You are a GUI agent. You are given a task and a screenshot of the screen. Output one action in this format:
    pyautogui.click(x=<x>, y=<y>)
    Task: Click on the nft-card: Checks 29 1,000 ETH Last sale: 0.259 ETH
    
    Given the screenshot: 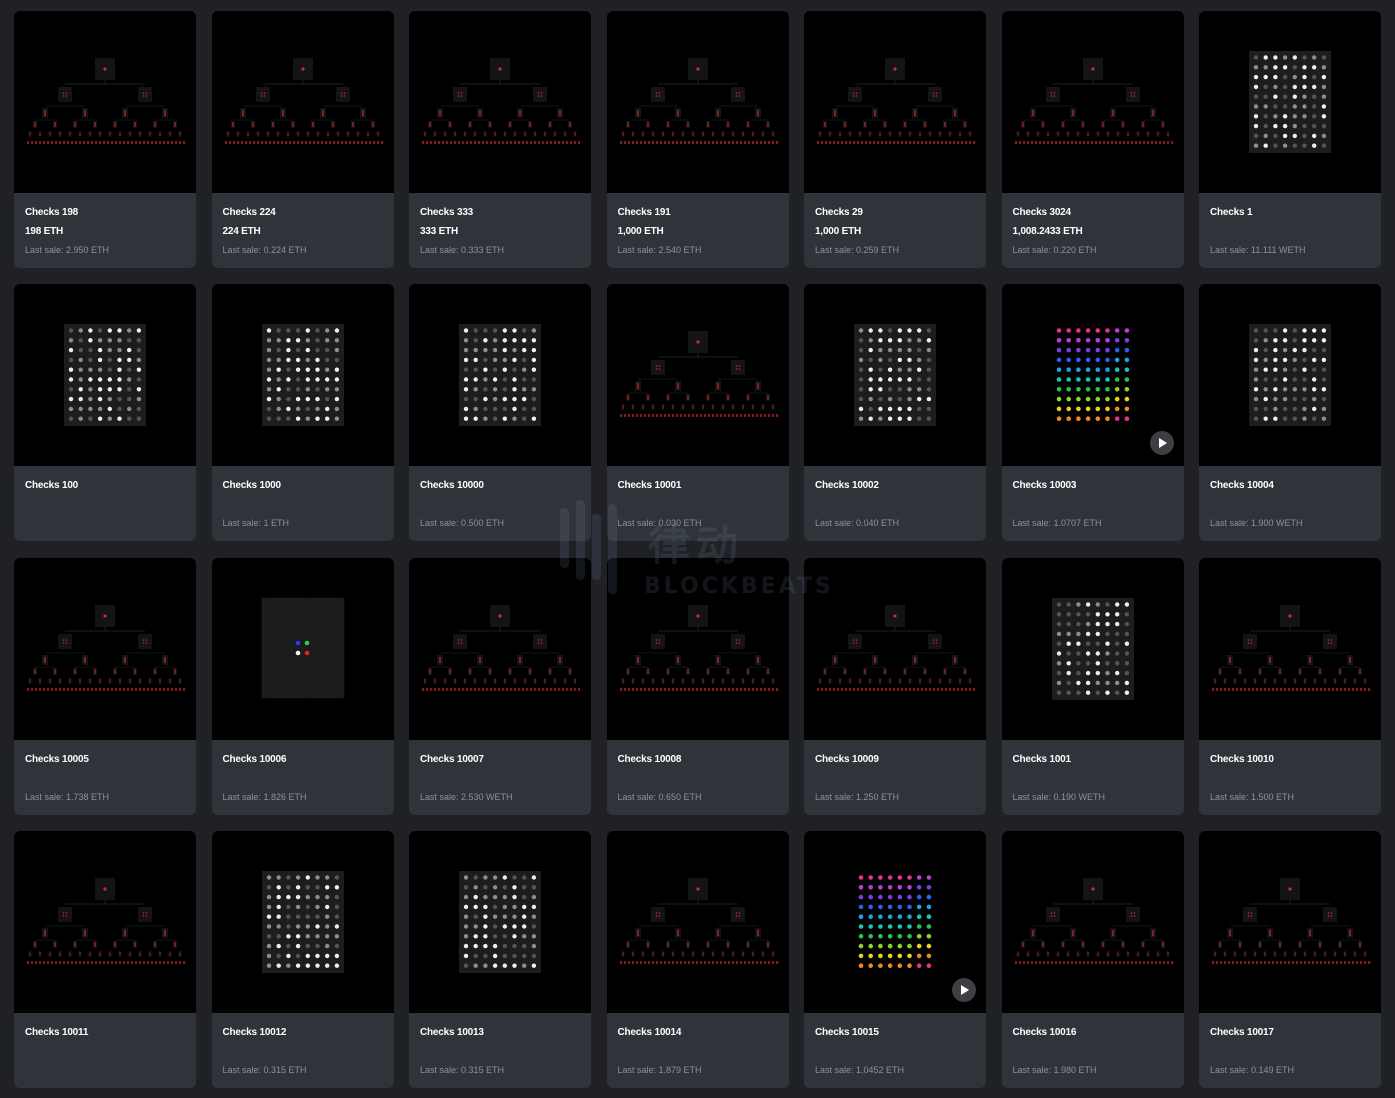 What is the action you would take?
    pyautogui.click(x=895, y=139)
    